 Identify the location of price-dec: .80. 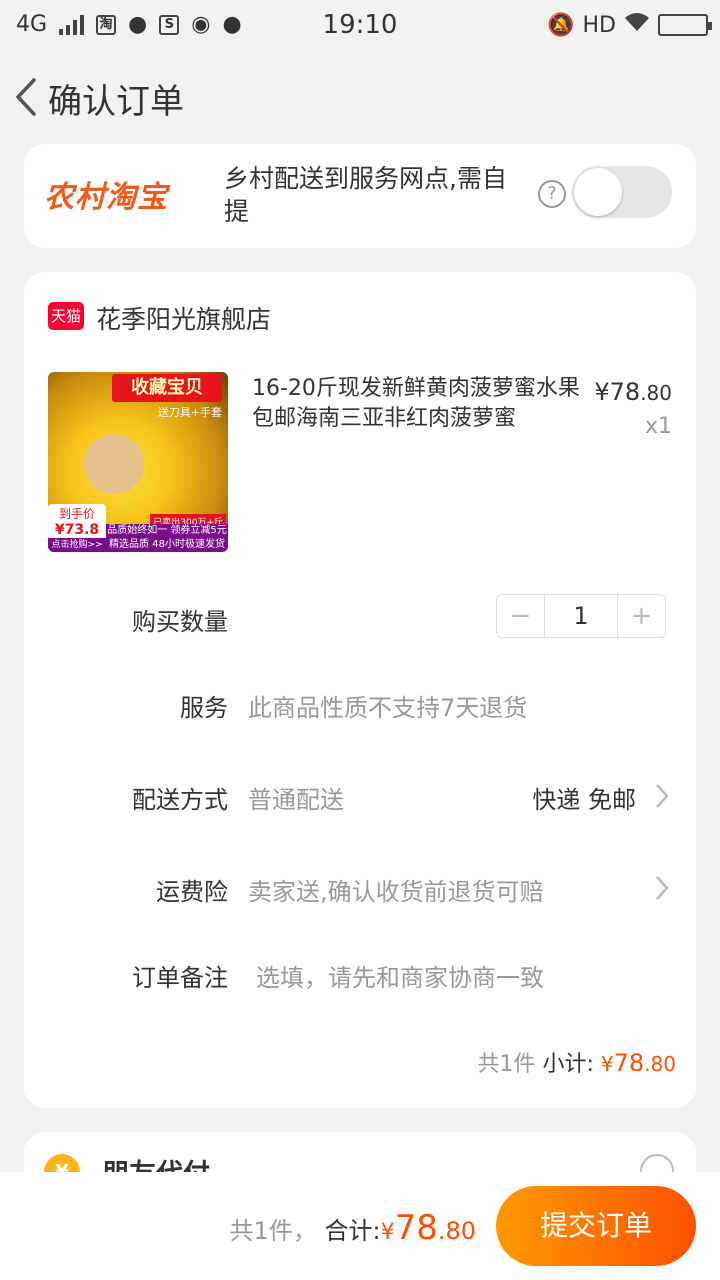
(656, 393).